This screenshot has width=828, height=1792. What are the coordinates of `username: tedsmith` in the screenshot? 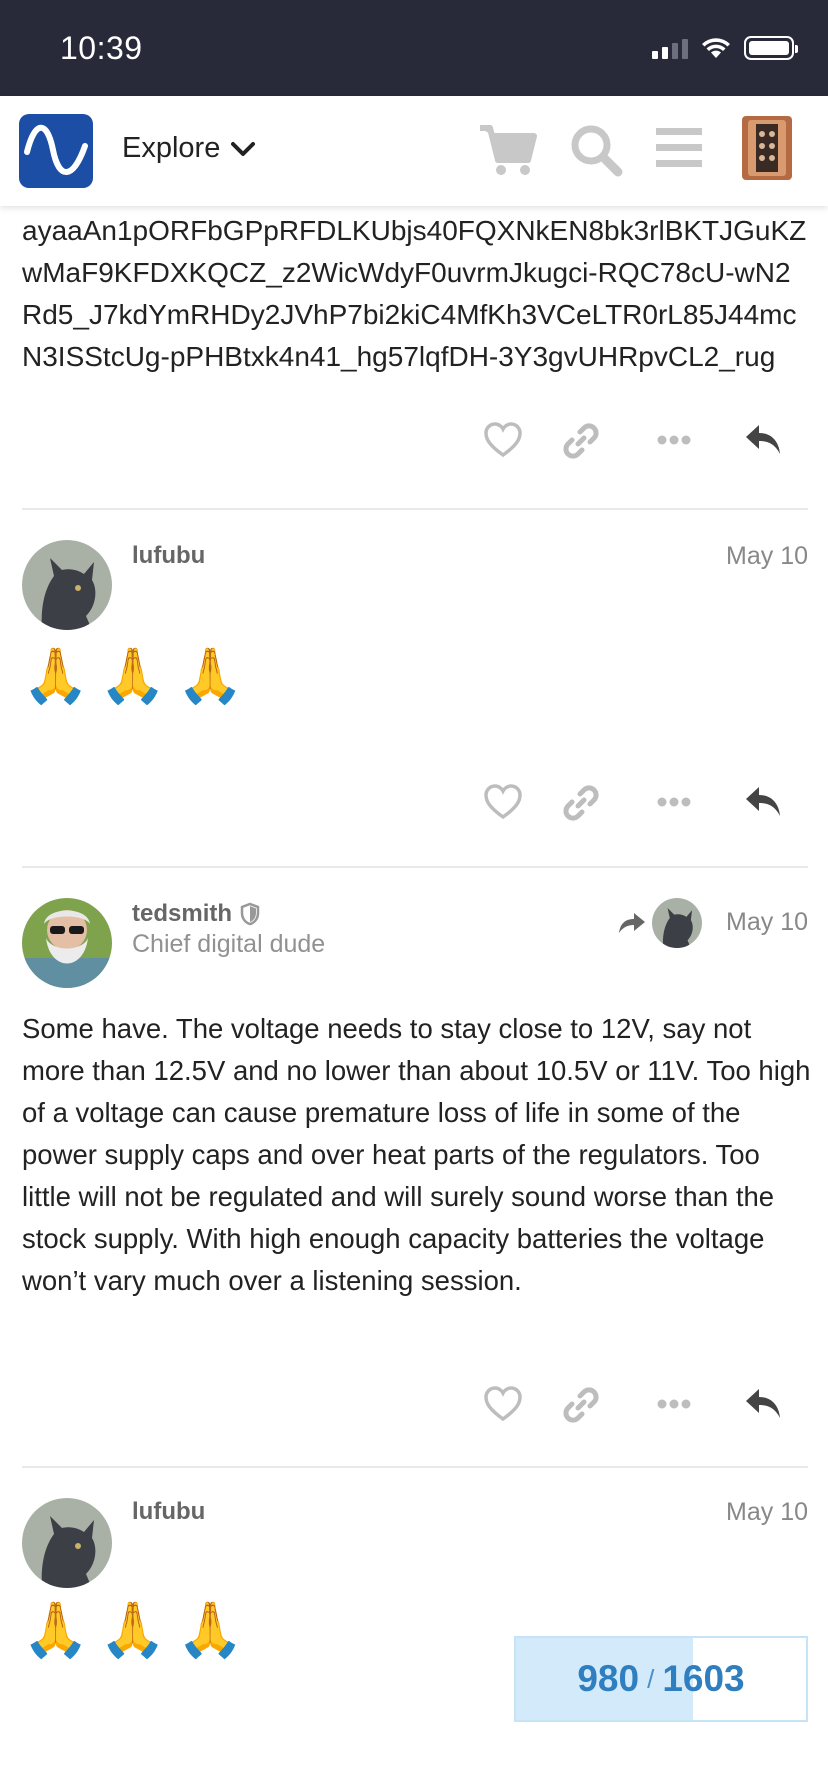 It's located at (196, 914).